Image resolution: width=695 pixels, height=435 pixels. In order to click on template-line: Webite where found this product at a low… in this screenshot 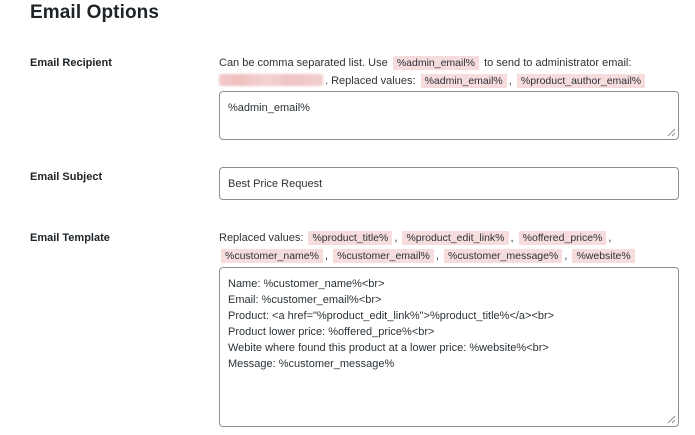, I will do `click(388, 348)`.